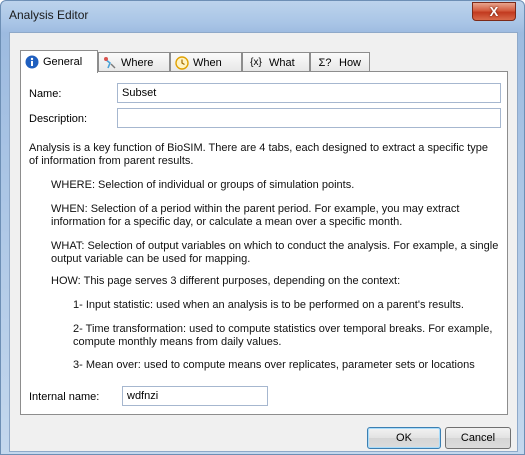 The height and width of the screenshot is (455, 525). I want to click on description-label: Description:, so click(58, 119).